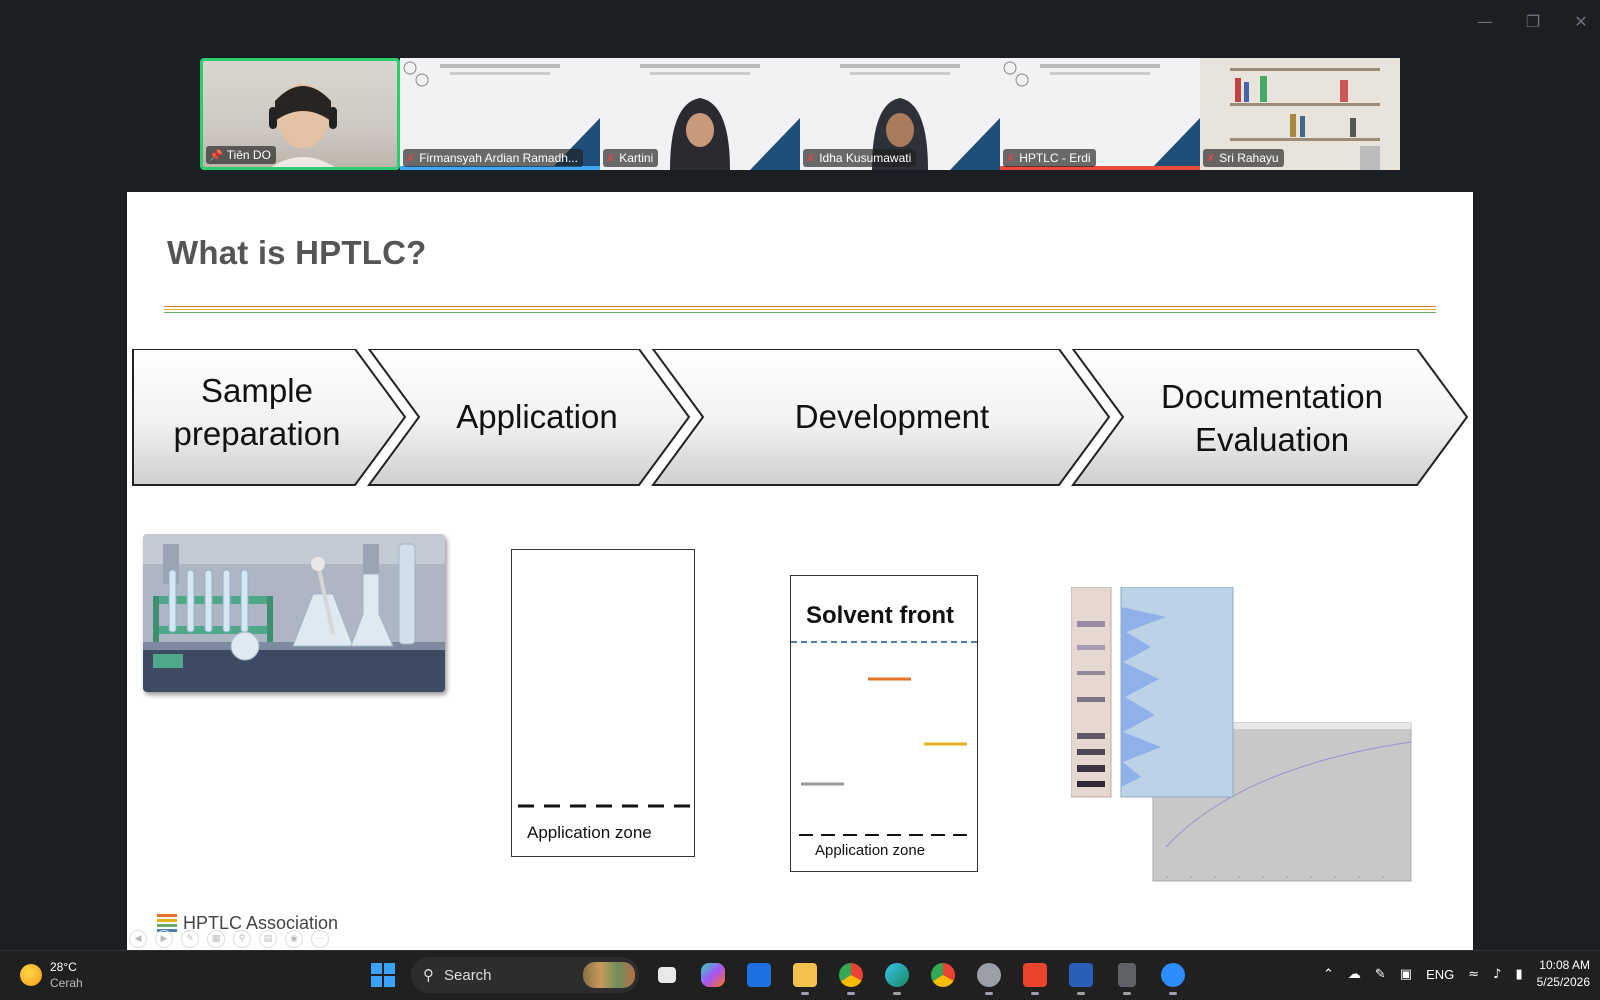 The image size is (1600, 1000). I want to click on weather-temperature: 28°C, so click(63, 967).